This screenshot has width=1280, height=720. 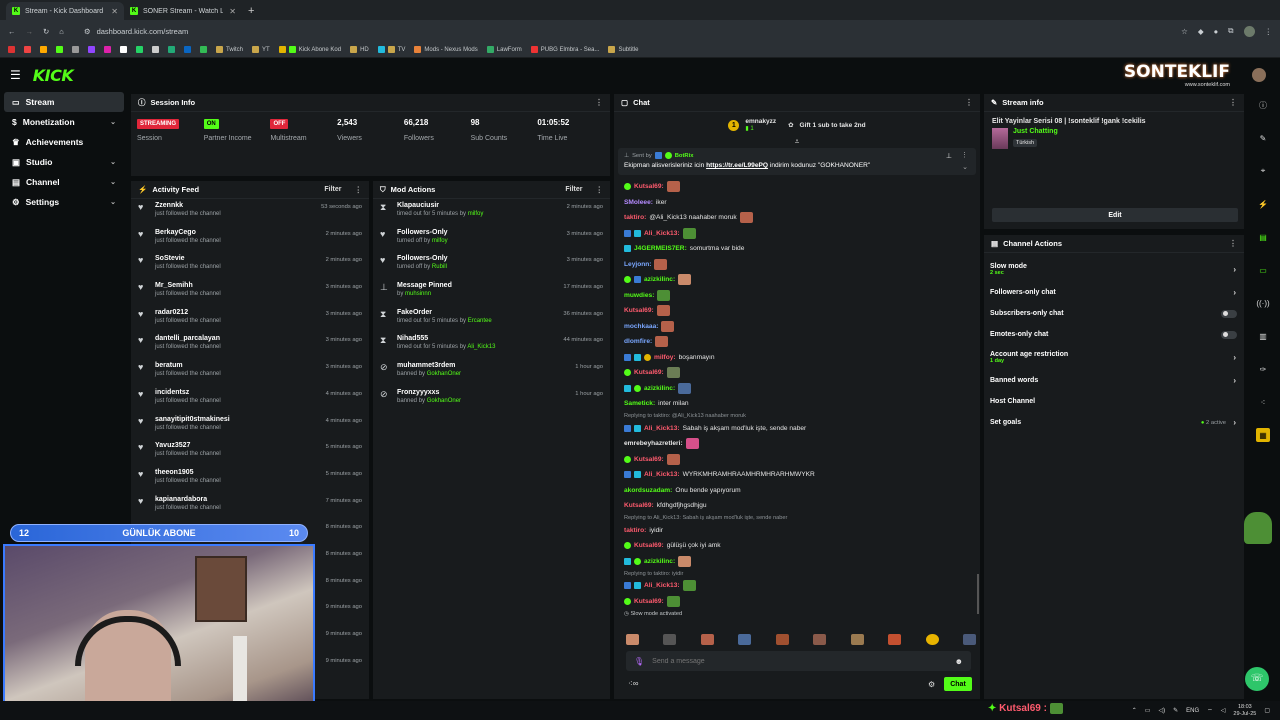 What do you see at coordinates (1000, 138) in the screenshot?
I see `category-thumbnail` at bounding box center [1000, 138].